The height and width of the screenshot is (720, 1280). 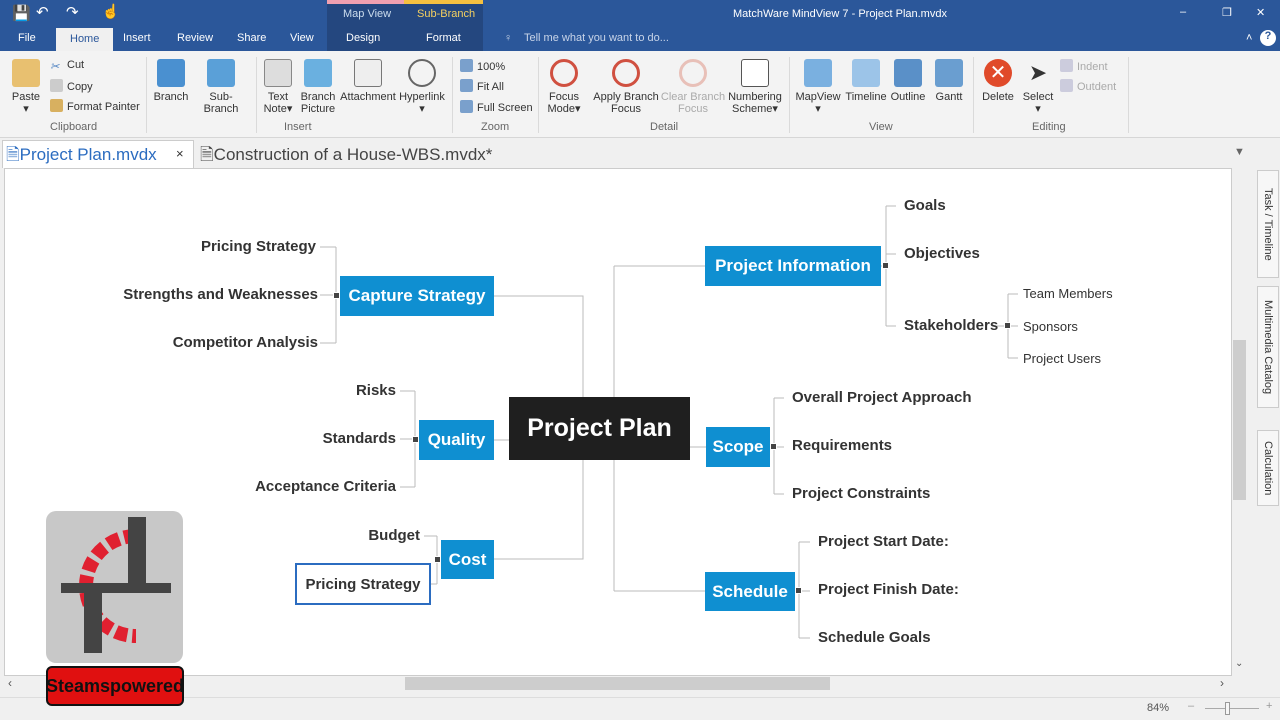 I want to click on branch-cost: Cost, so click(x=467, y=559).